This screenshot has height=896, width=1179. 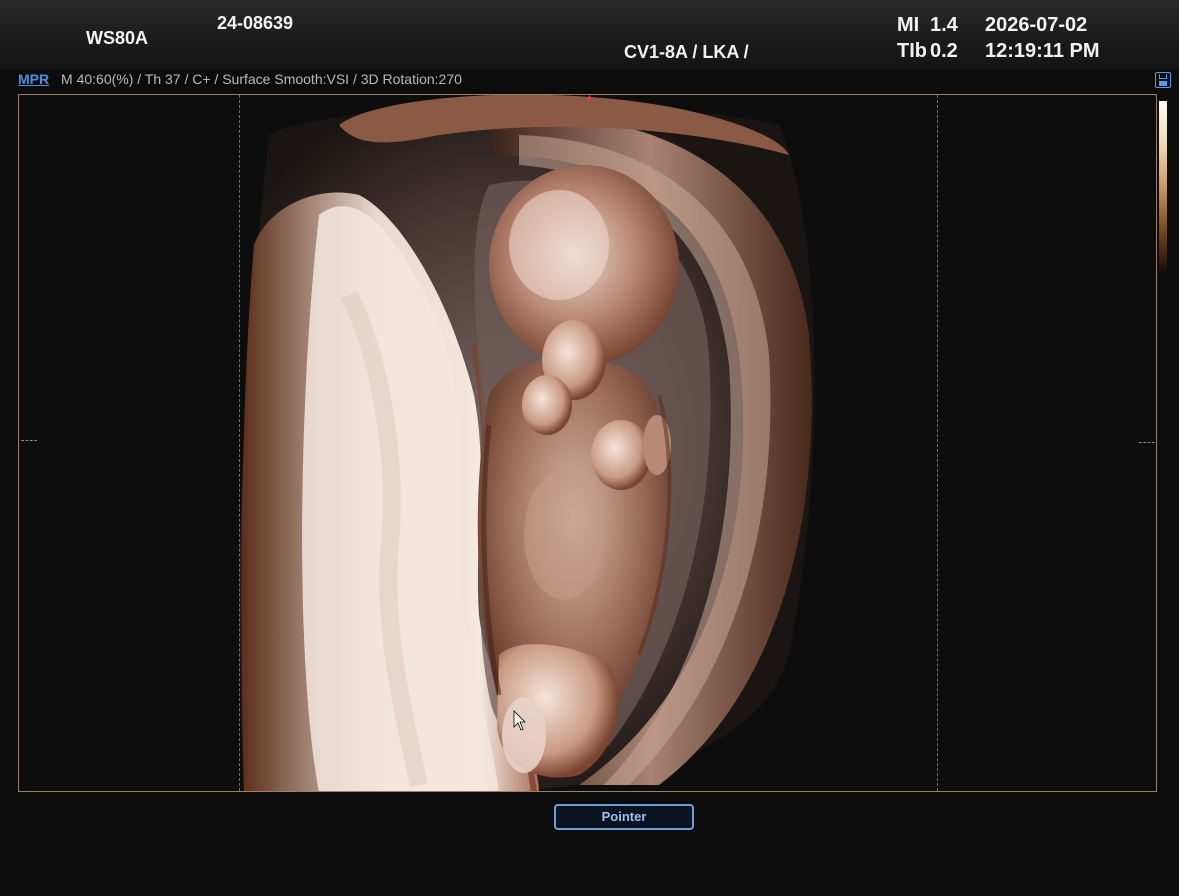 I want to click on roi-top-marker-icon: ▲, so click(x=589, y=98).